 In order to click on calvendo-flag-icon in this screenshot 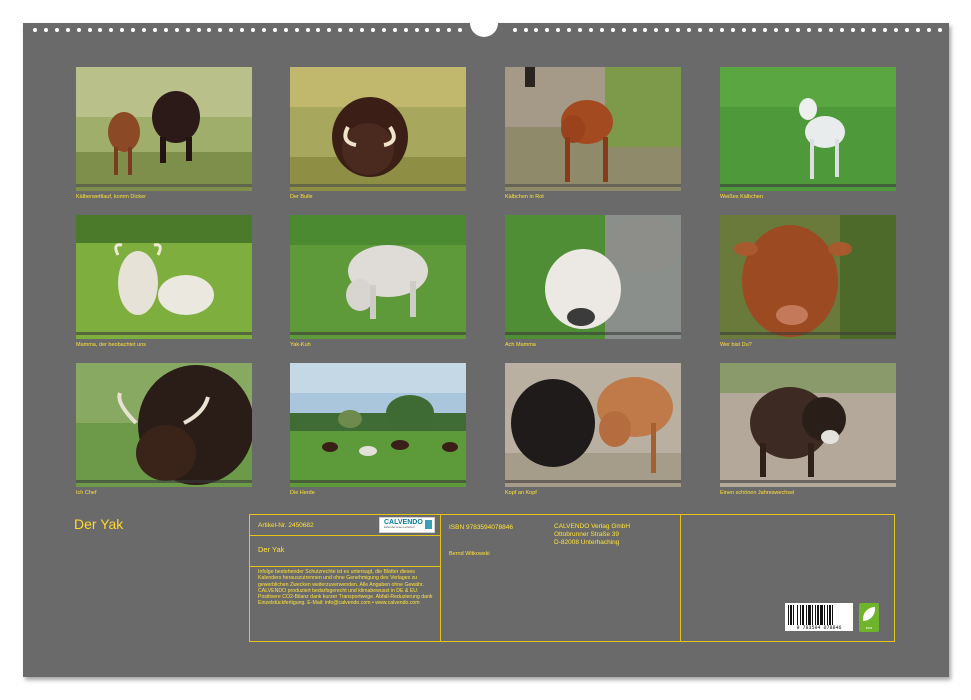, I will do `click(428, 524)`.